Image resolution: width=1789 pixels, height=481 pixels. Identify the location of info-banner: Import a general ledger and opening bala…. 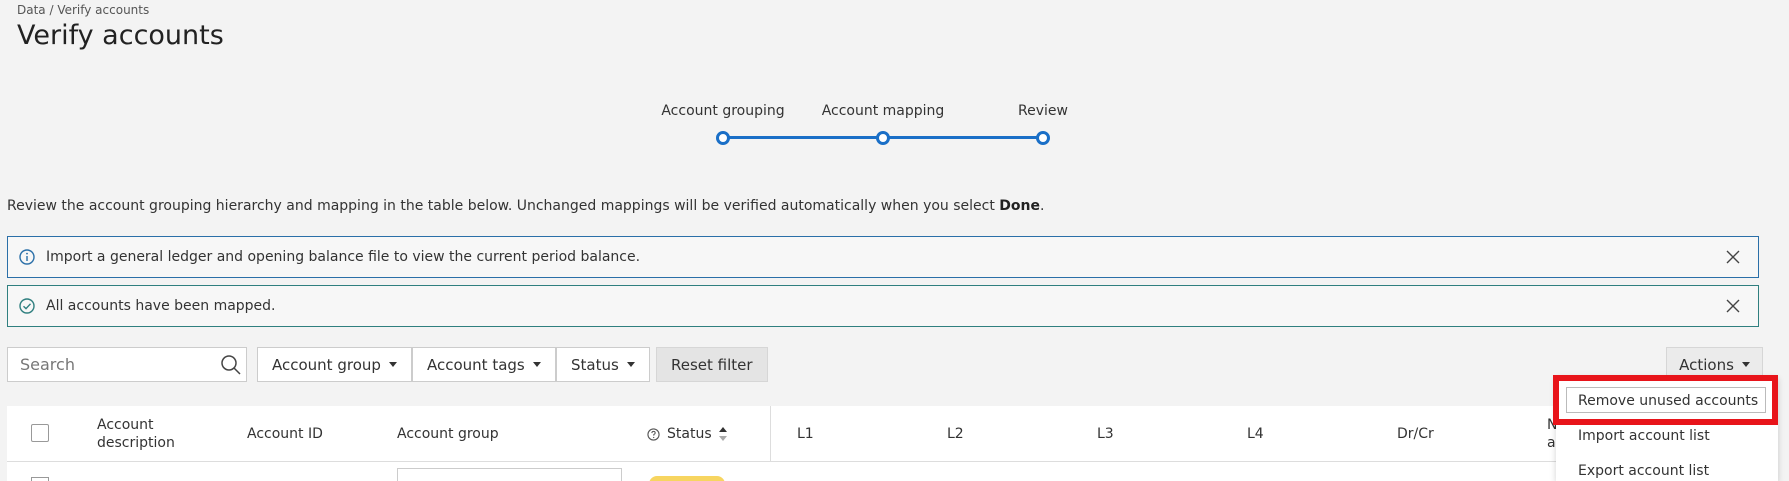
(883, 257).